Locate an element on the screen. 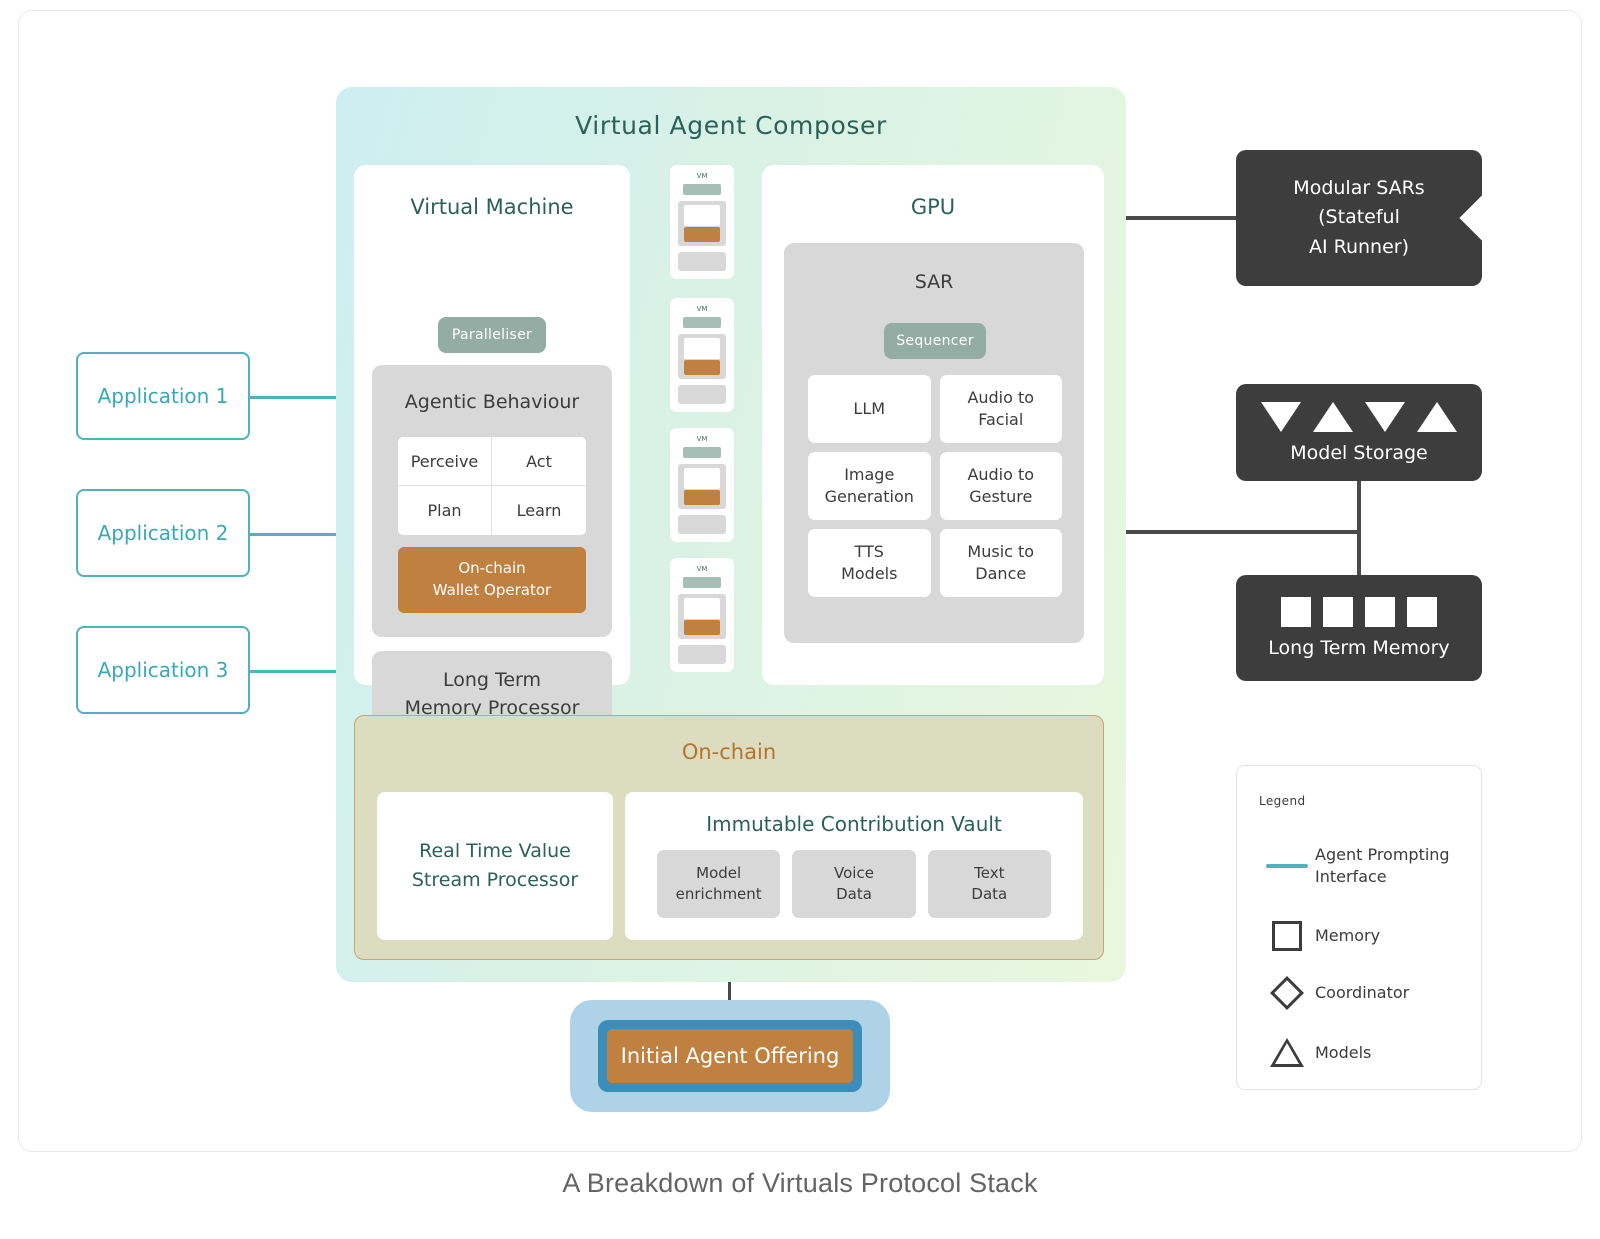 This screenshot has height=1239, width=1600. legend-label-line-2: Interface is located at coordinates (1351, 876).